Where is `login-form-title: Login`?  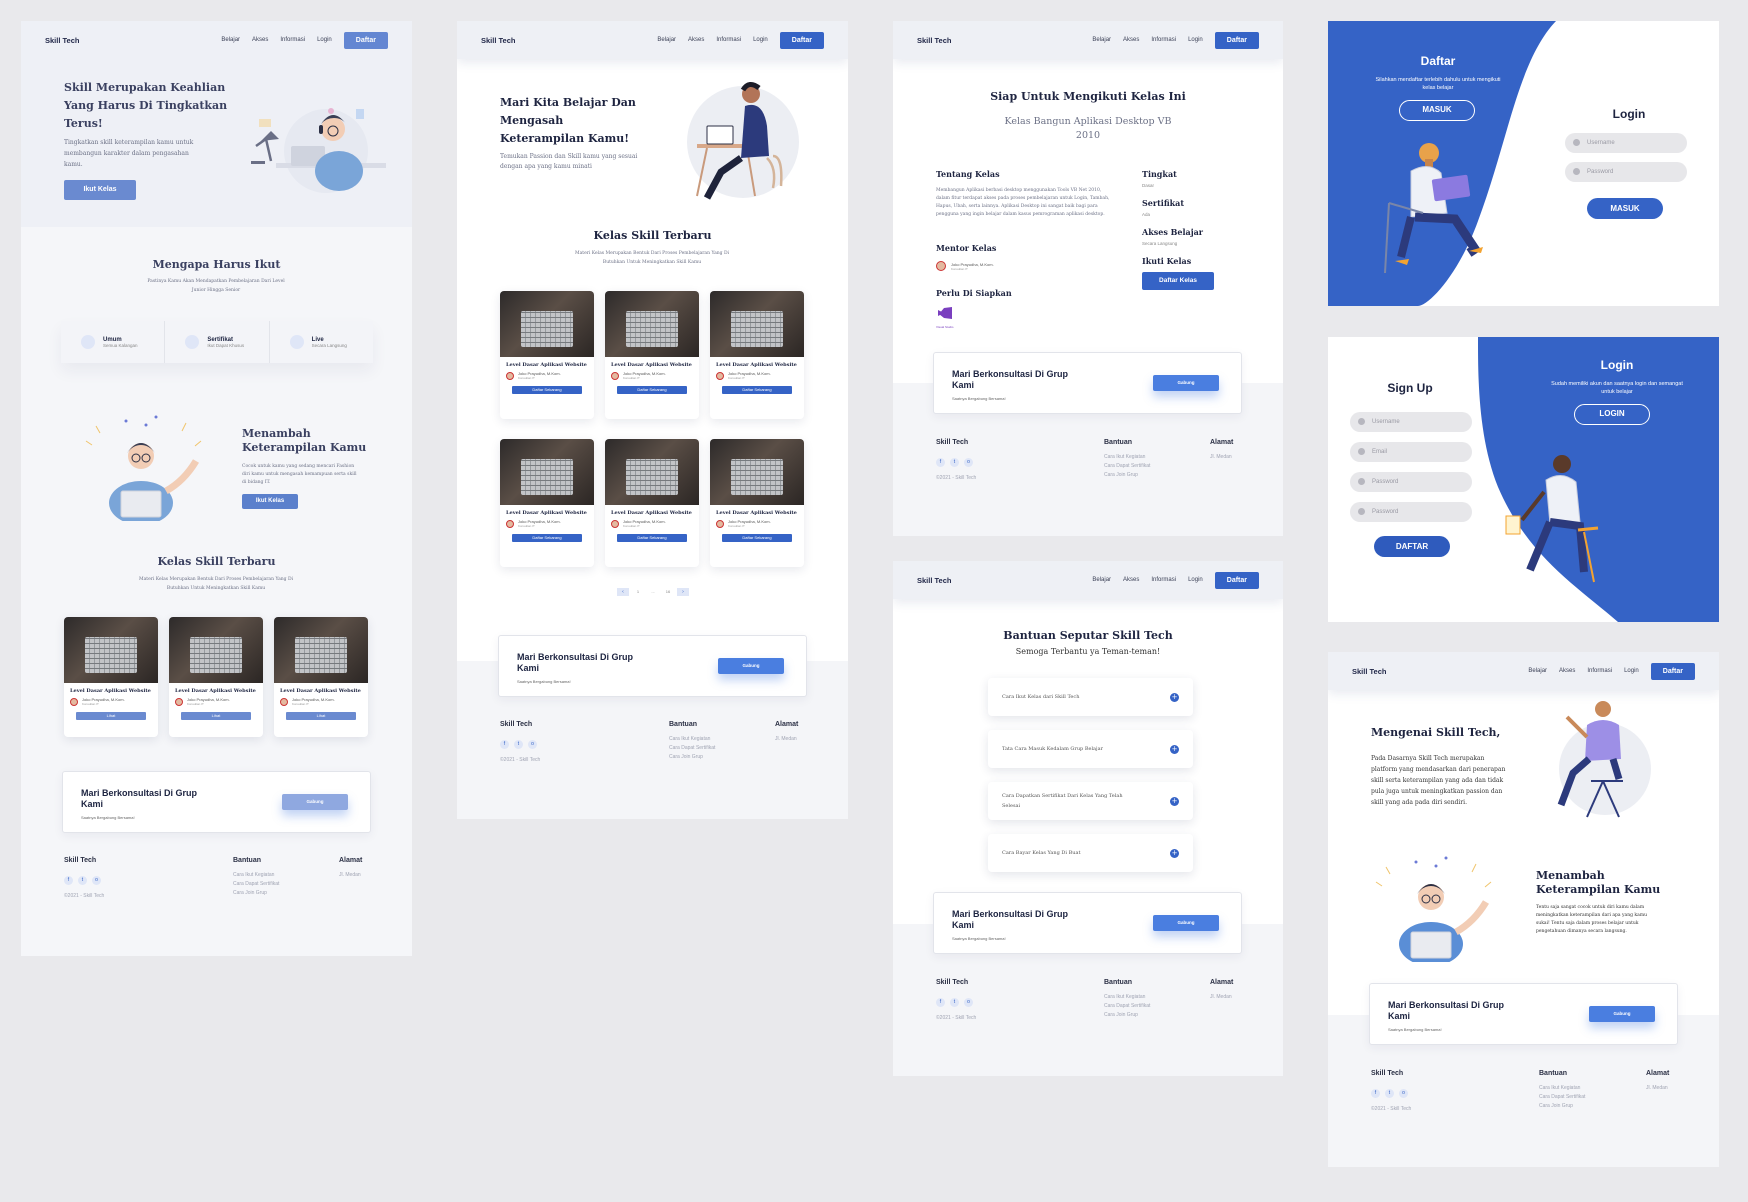 login-form-title: Login is located at coordinates (1629, 114).